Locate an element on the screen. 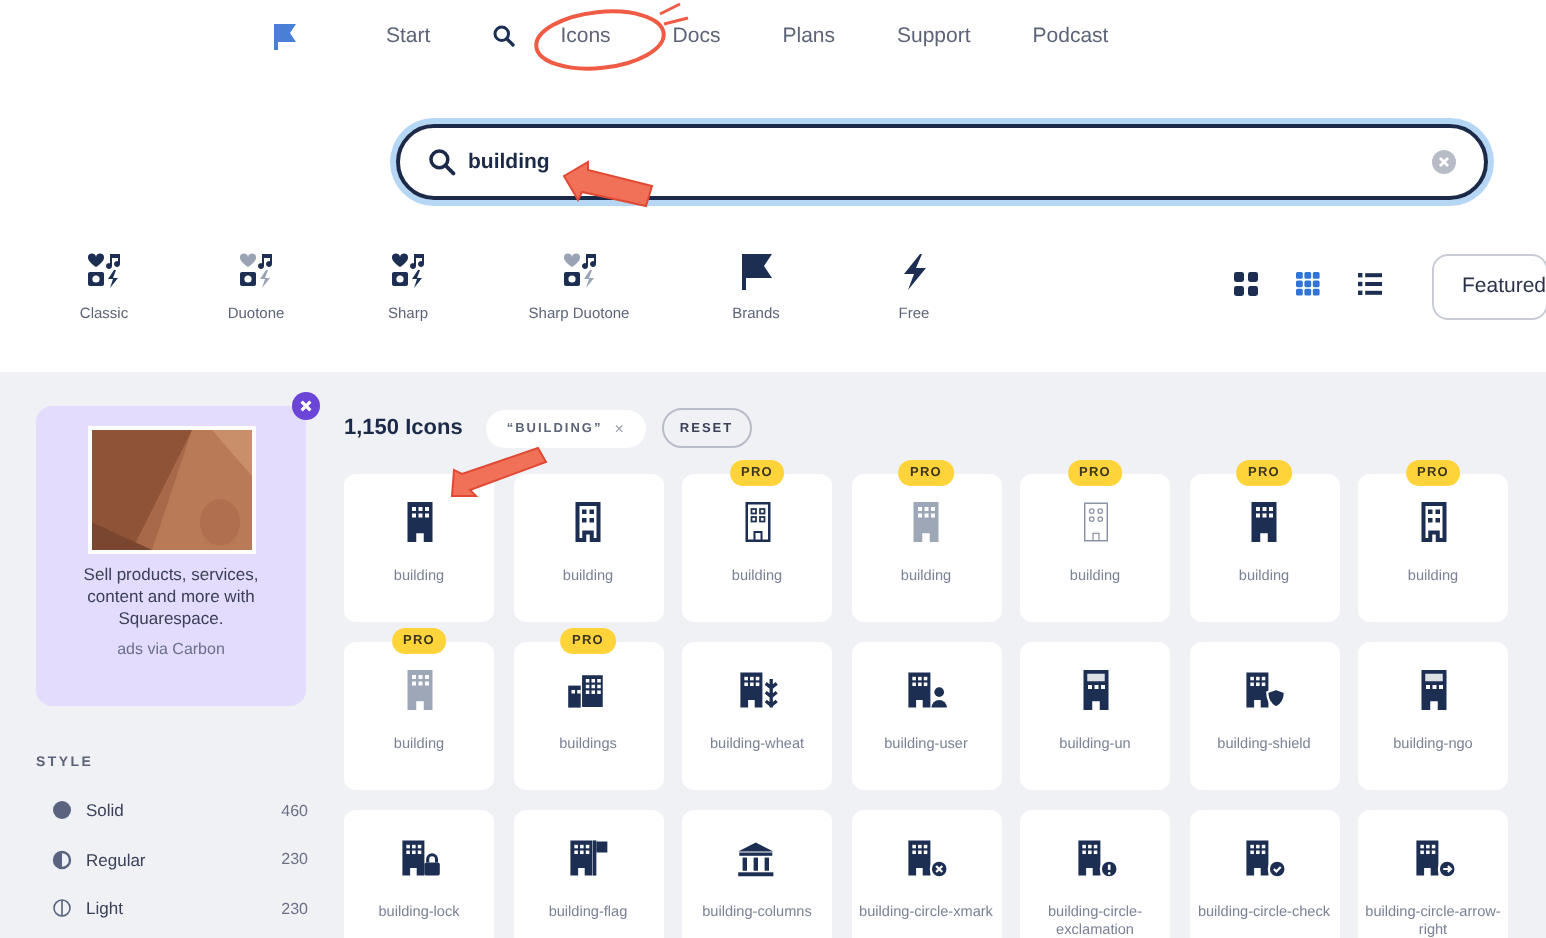 The image size is (1546, 938). filter-count: 460 is located at coordinates (294, 810).